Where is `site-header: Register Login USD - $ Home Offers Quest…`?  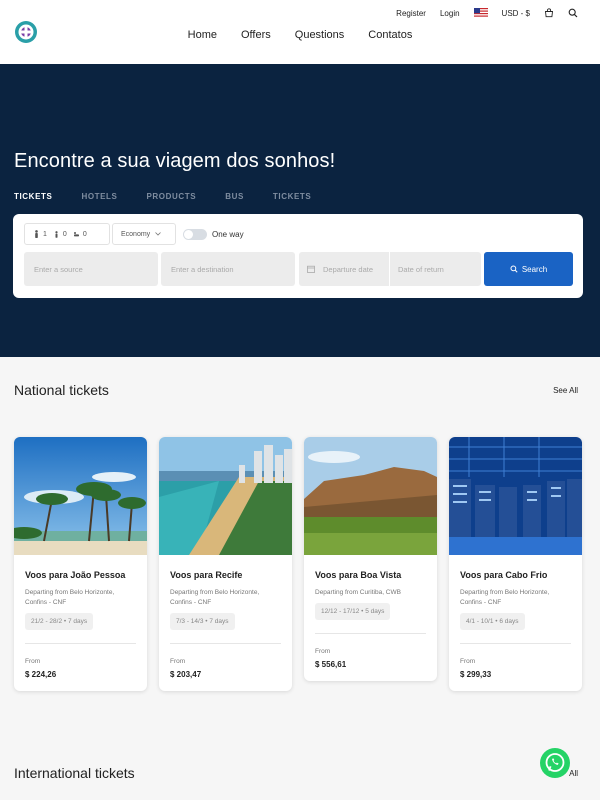 site-header: Register Login USD - $ Home Offers Quest… is located at coordinates (300, 32).